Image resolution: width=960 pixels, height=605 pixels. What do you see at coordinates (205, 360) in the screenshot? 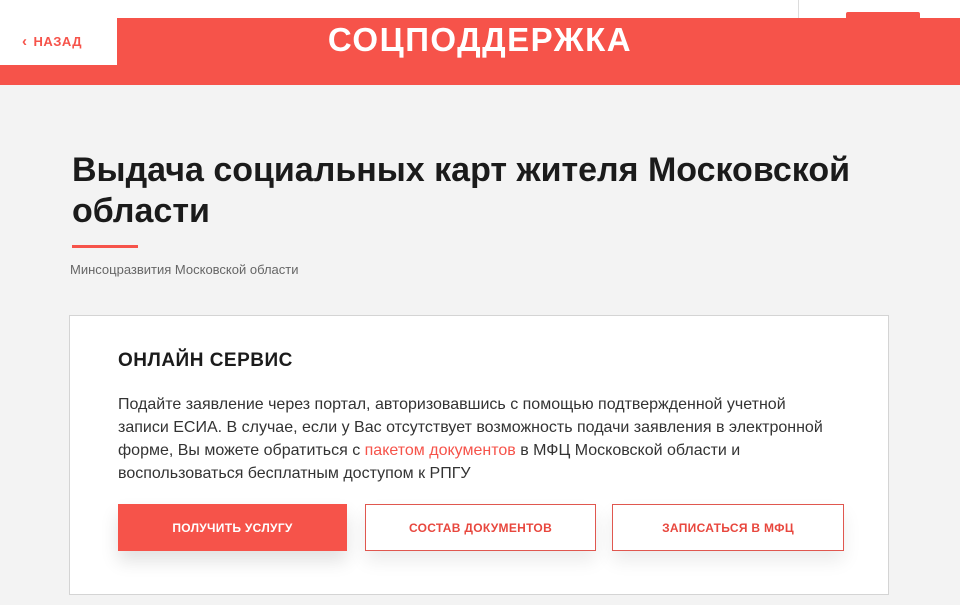
I see `online-service-heading: ОНЛАЙН СЕРВИС` at bounding box center [205, 360].